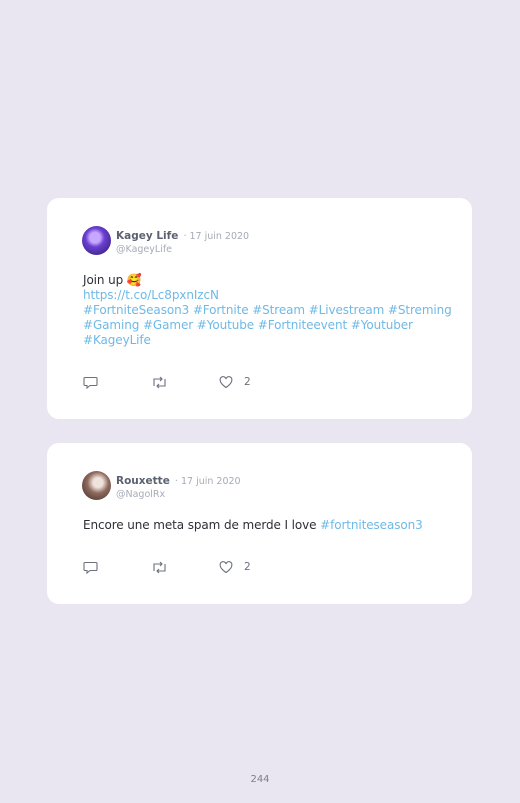  I want to click on tweet-text-line: Join up 🥰, so click(112, 280).